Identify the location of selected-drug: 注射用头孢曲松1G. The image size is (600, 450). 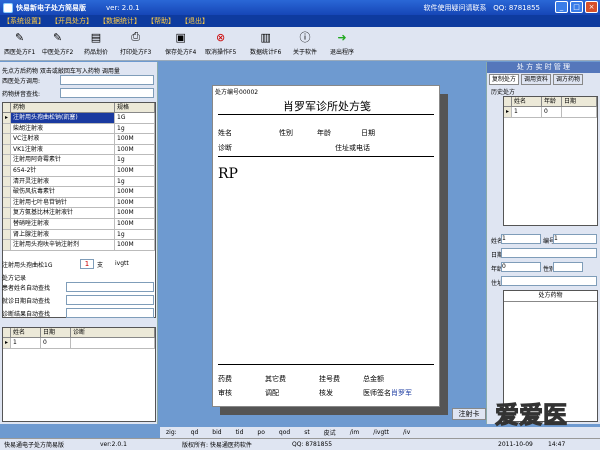
(27, 265).